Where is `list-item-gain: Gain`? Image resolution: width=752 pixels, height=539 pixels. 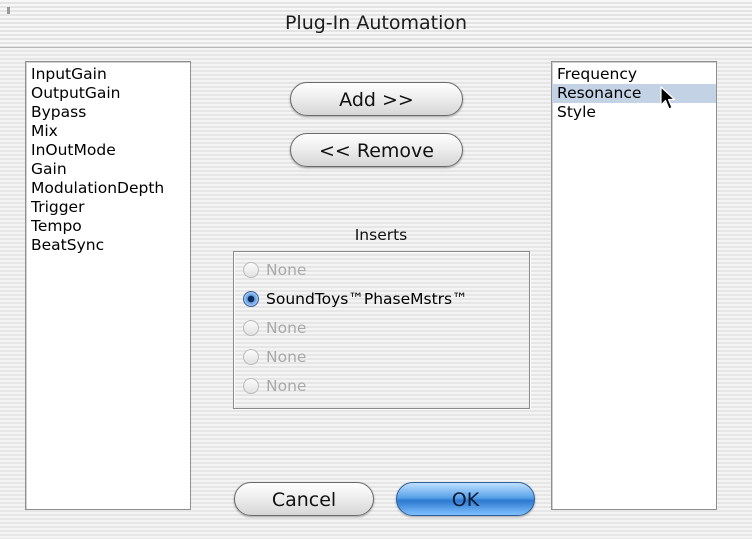
list-item-gain: Gain is located at coordinates (108, 169).